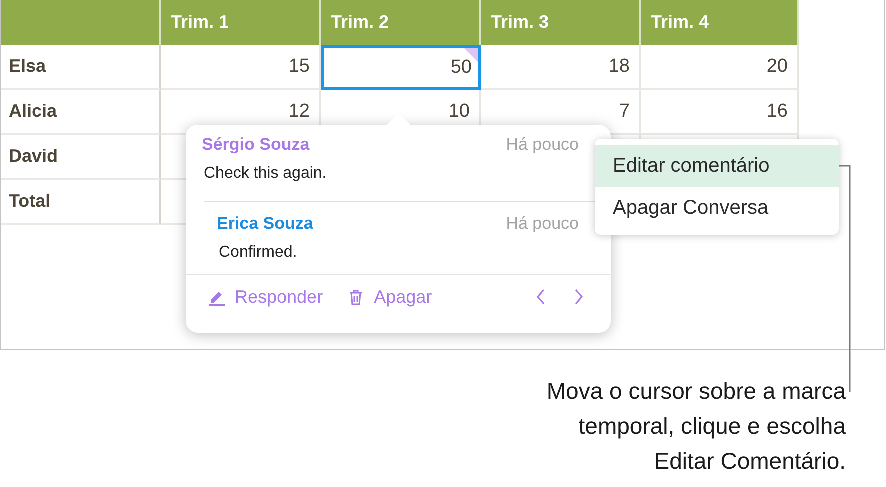 The width and height of the screenshot is (886, 487). Describe the element at coordinates (401, 22) in the screenshot. I see `column-header: Trim. 2` at that location.